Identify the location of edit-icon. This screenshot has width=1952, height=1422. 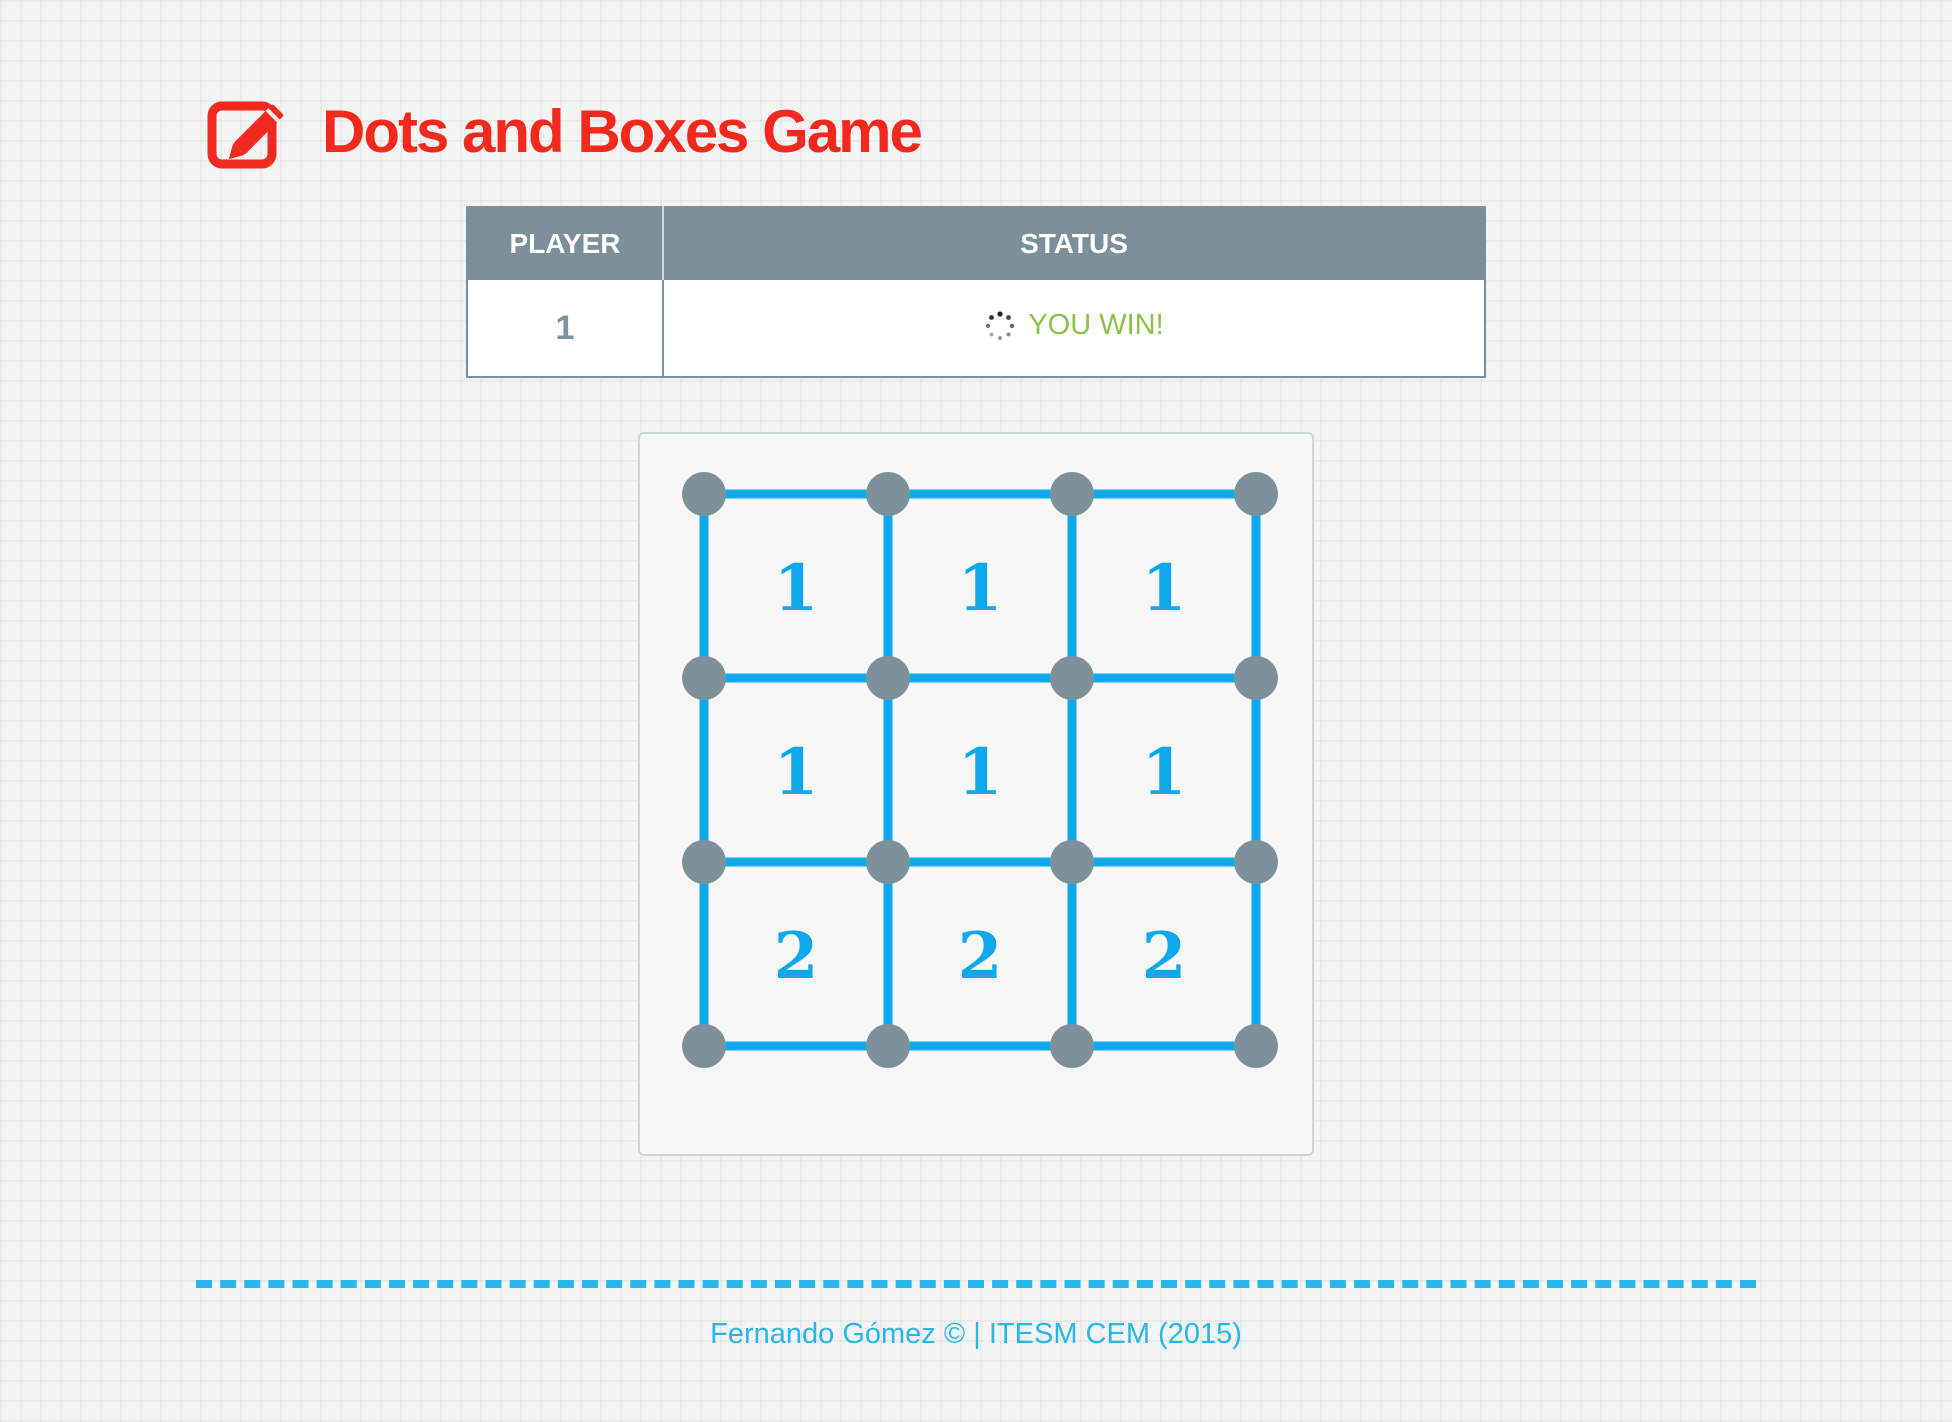
(245, 135).